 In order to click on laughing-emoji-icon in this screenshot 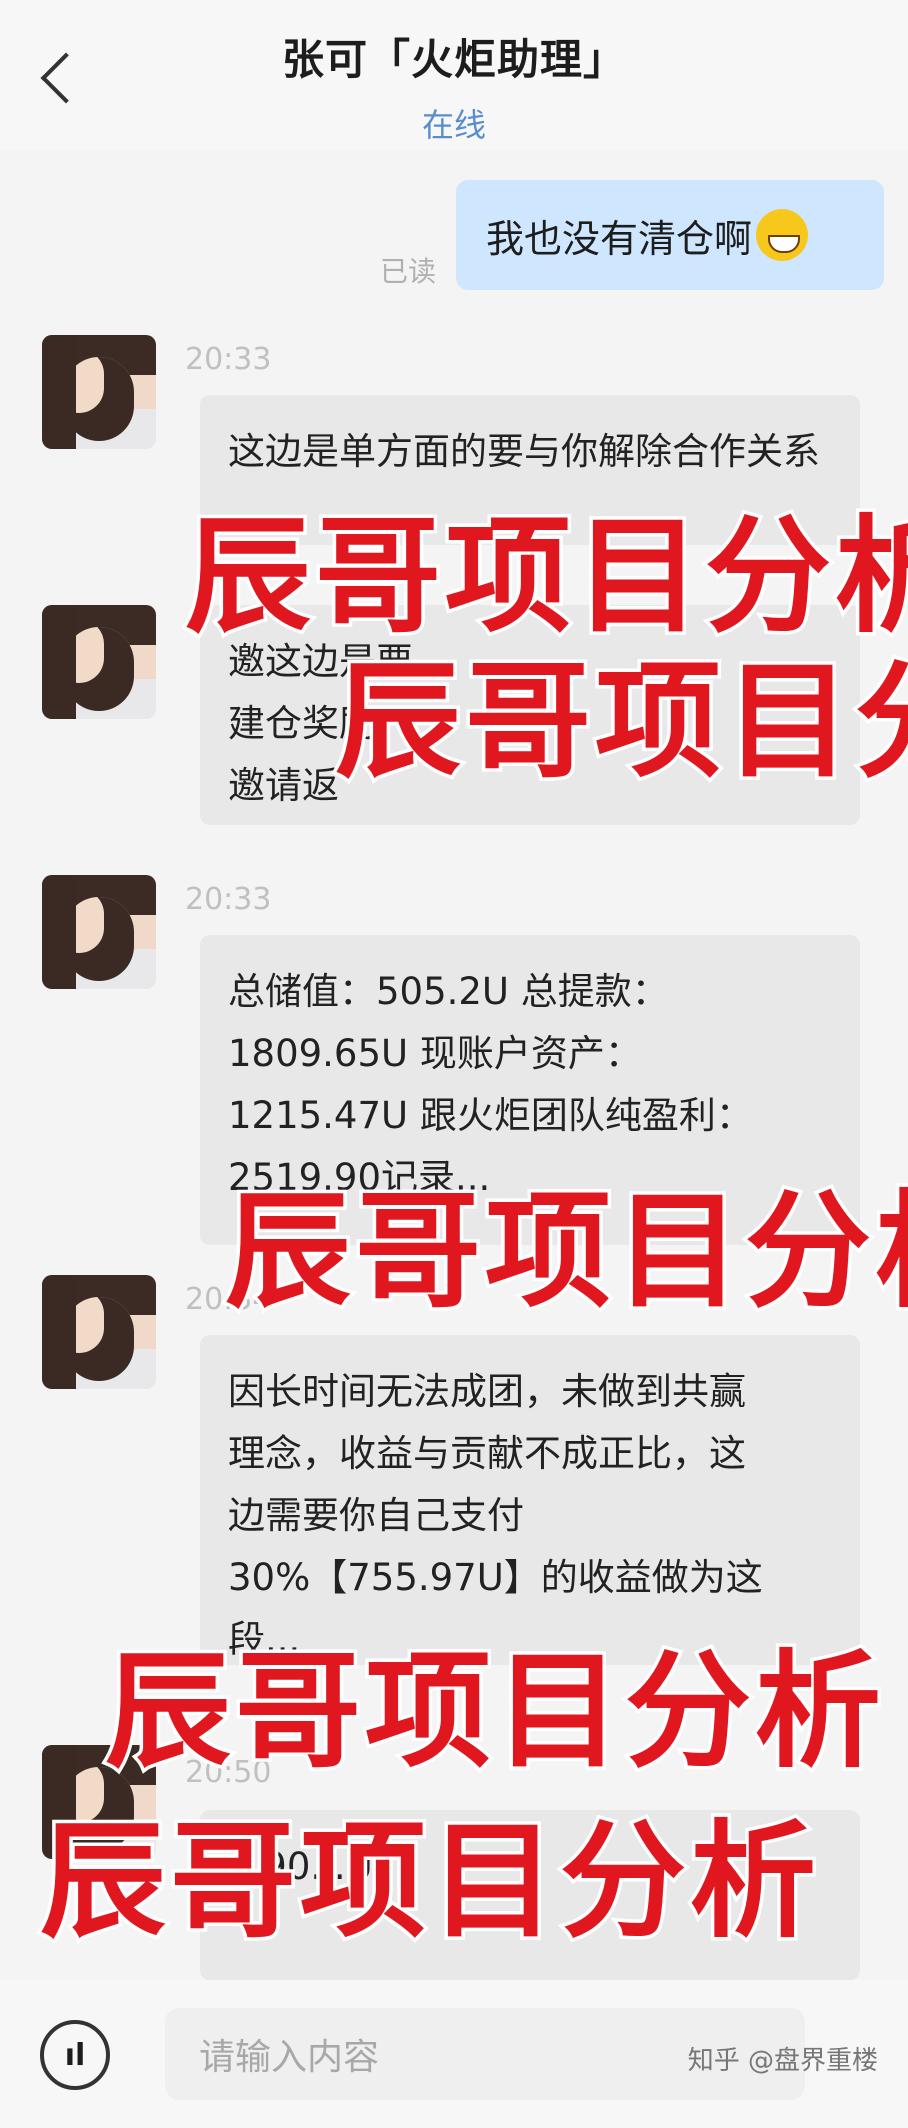, I will do `click(782, 235)`.